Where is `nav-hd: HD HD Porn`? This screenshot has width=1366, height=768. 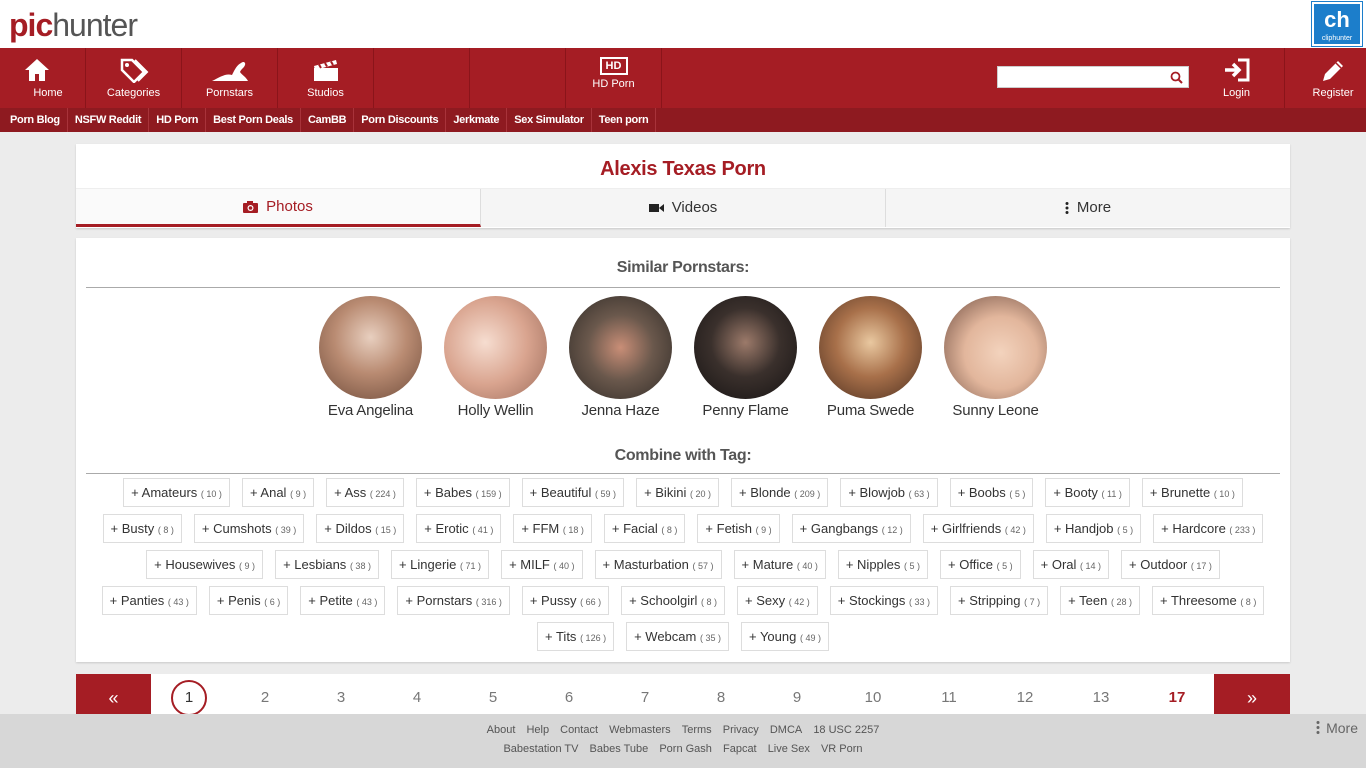 nav-hd: HD HD Porn is located at coordinates (614, 78).